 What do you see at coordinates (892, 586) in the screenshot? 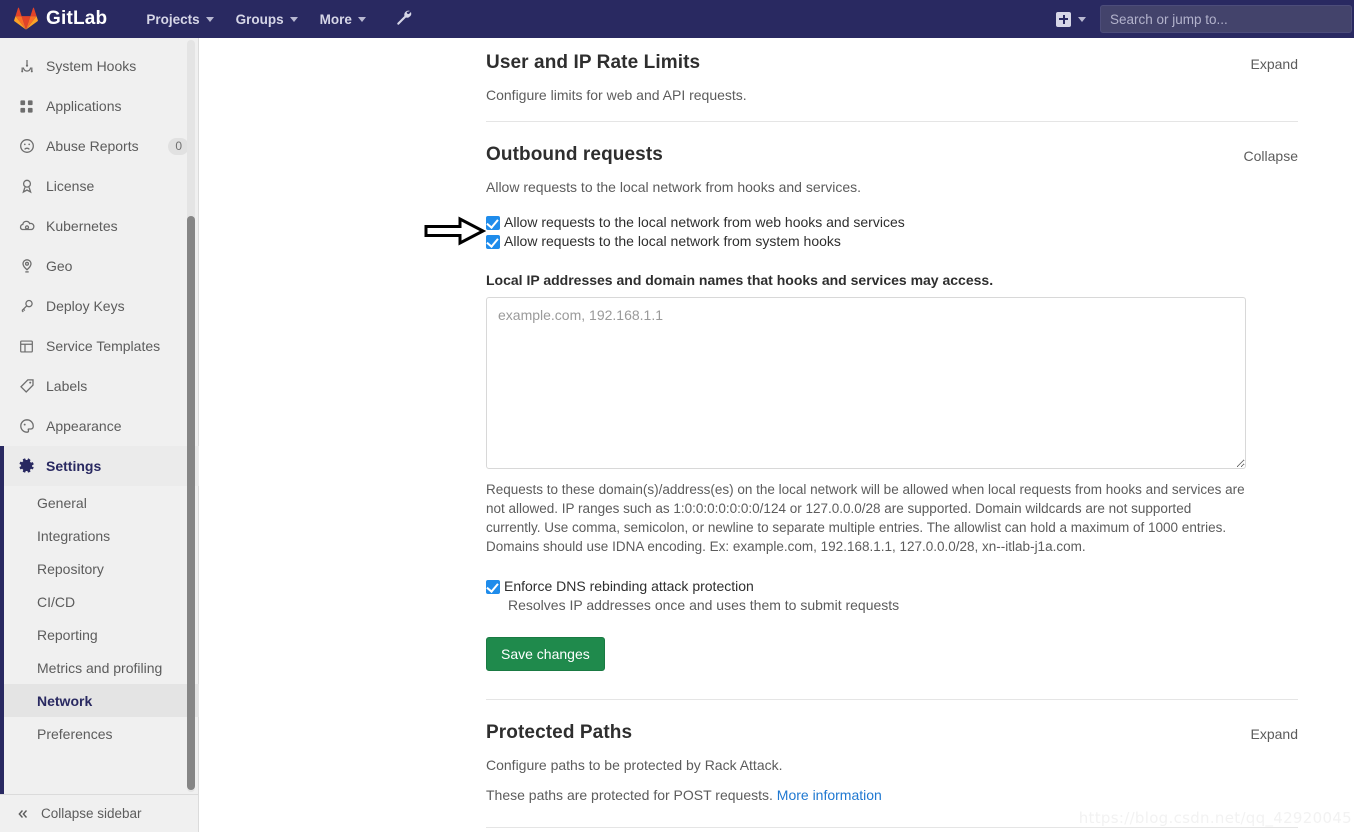
I see `checkbox-row-dns-rebinding: Enforce DNS rebinding attack protection` at bounding box center [892, 586].